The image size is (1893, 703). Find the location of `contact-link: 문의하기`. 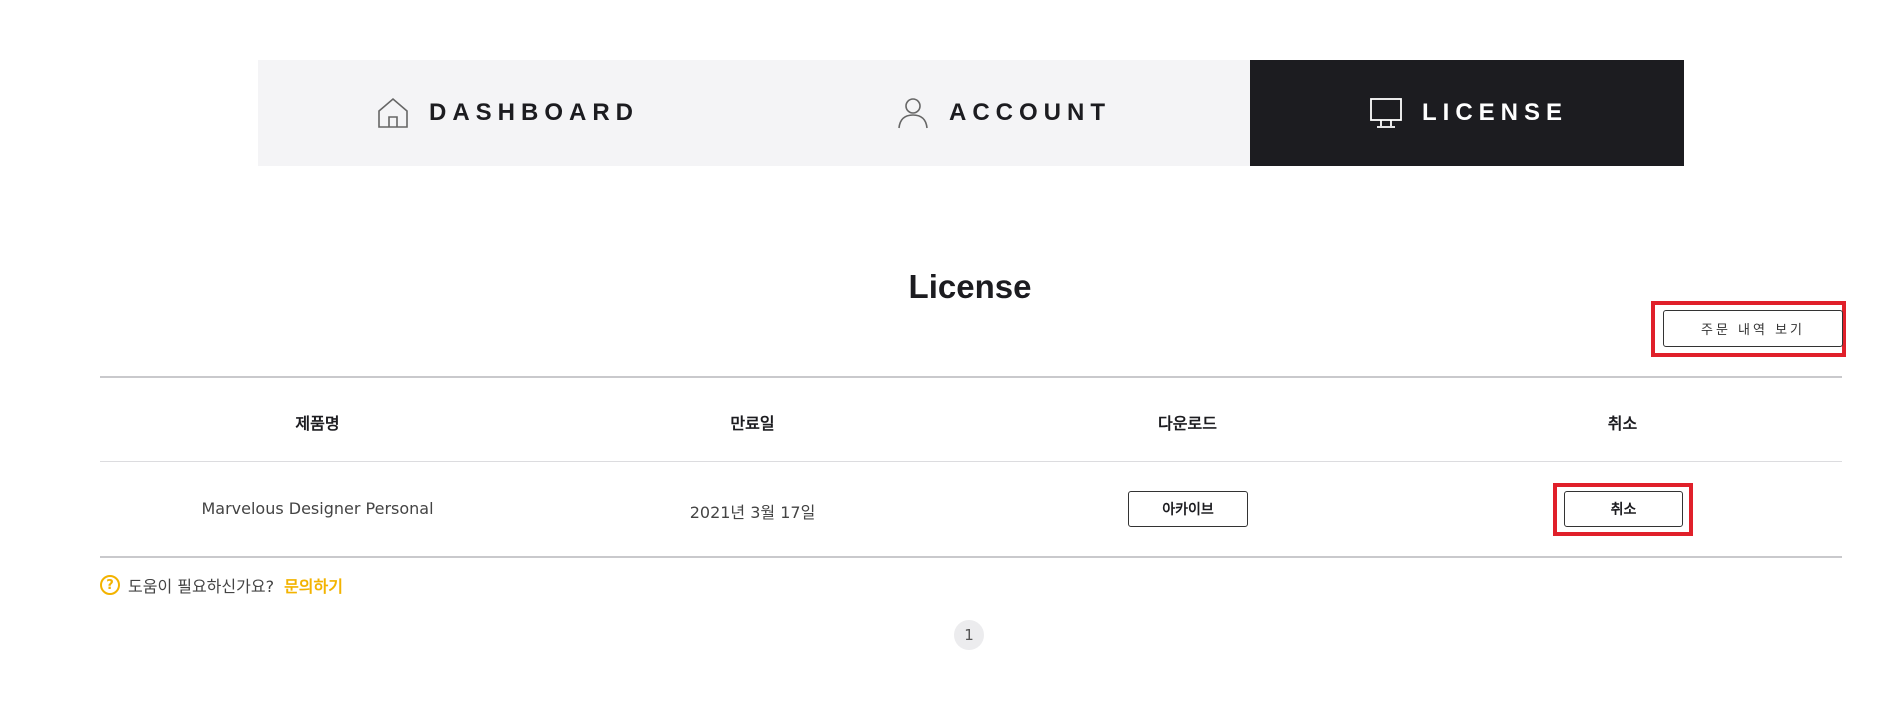

contact-link: 문의하기 is located at coordinates (313, 585).